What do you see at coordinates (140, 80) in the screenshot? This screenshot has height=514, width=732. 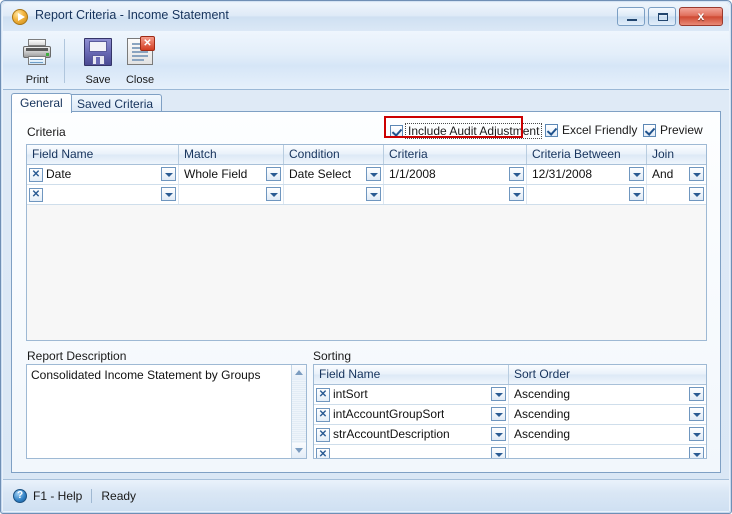 I see `close-toolbar-button-label: Close` at bounding box center [140, 80].